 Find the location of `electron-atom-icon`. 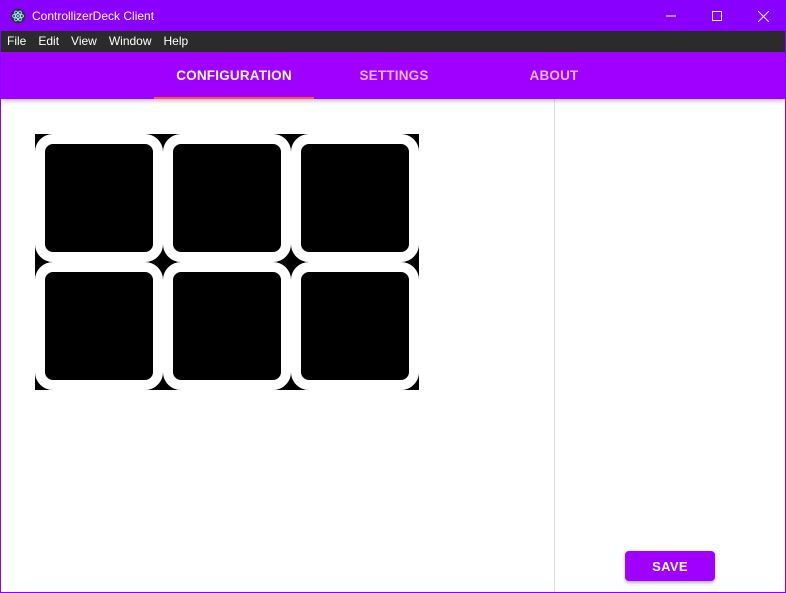

electron-atom-icon is located at coordinates (18, 16).